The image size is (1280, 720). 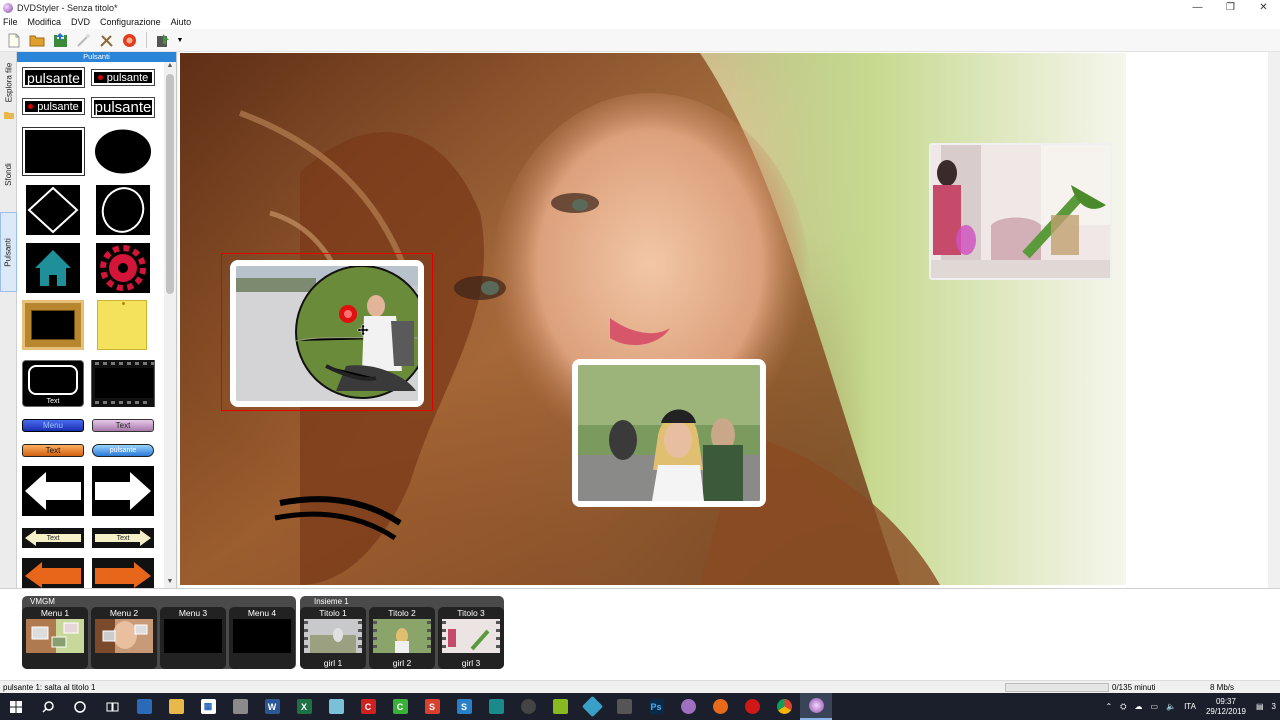 I want to click on canvas-scrollbar, so click(x=1274, y=320).